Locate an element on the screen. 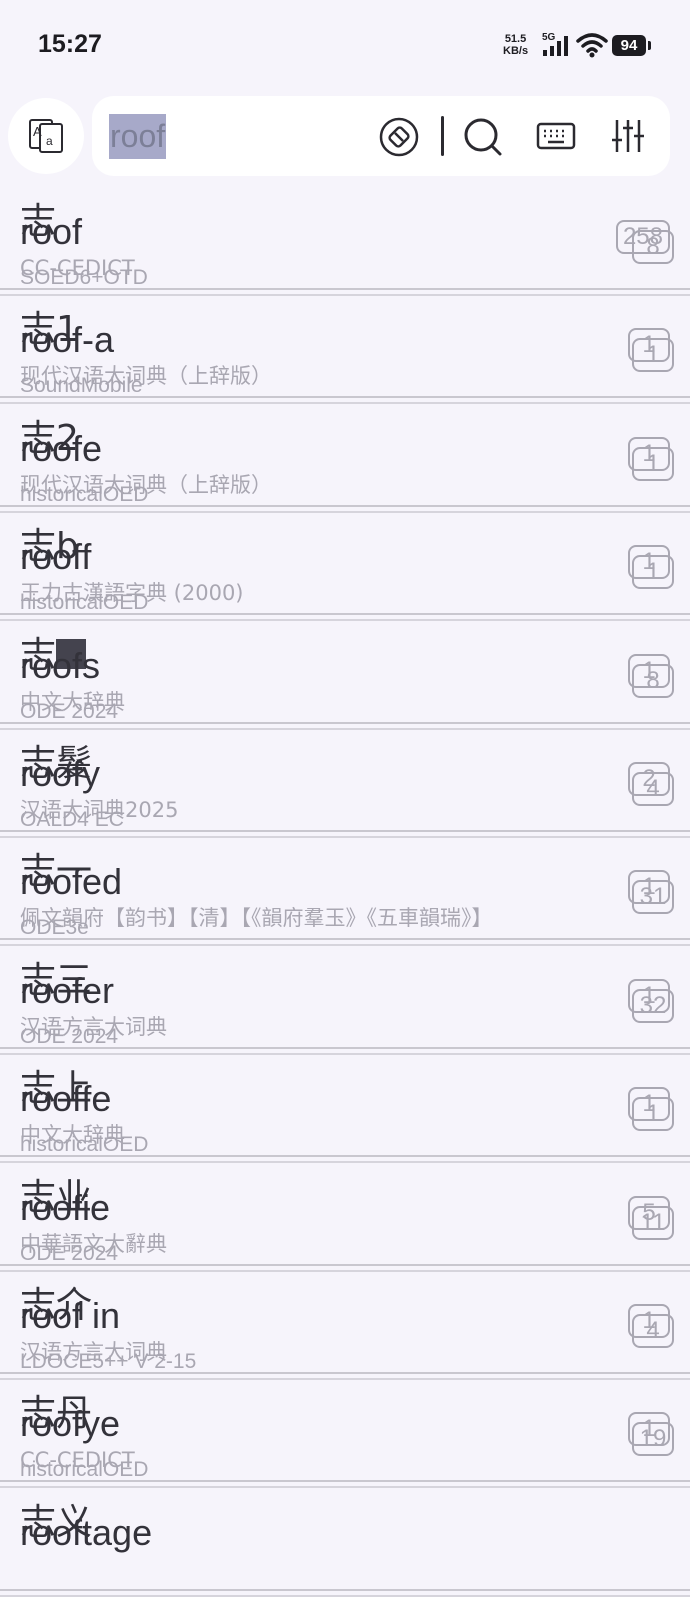 The height and width of the screenshot is (1597, 690). result-row: 志髮 roofy 汉语大词典2025 OALD4 EC 2 4 is located at coordinates (345, 782).